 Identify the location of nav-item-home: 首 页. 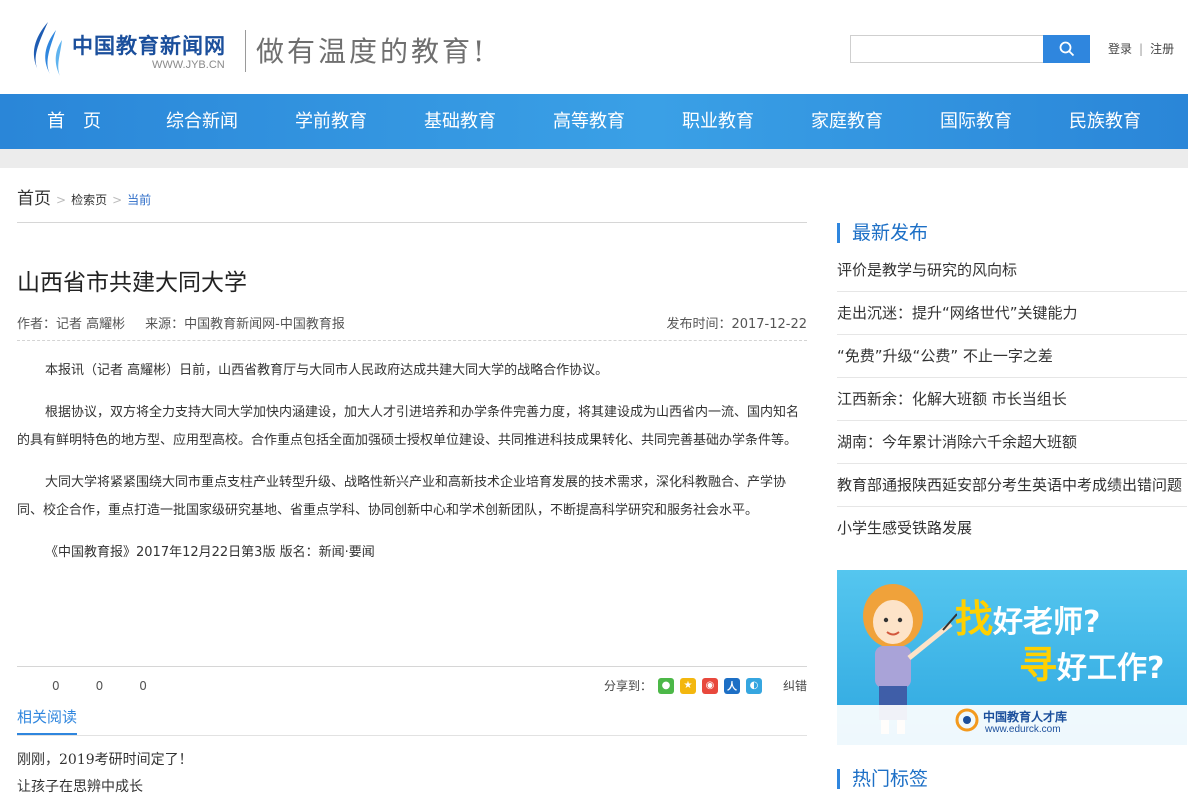
(74, 121).